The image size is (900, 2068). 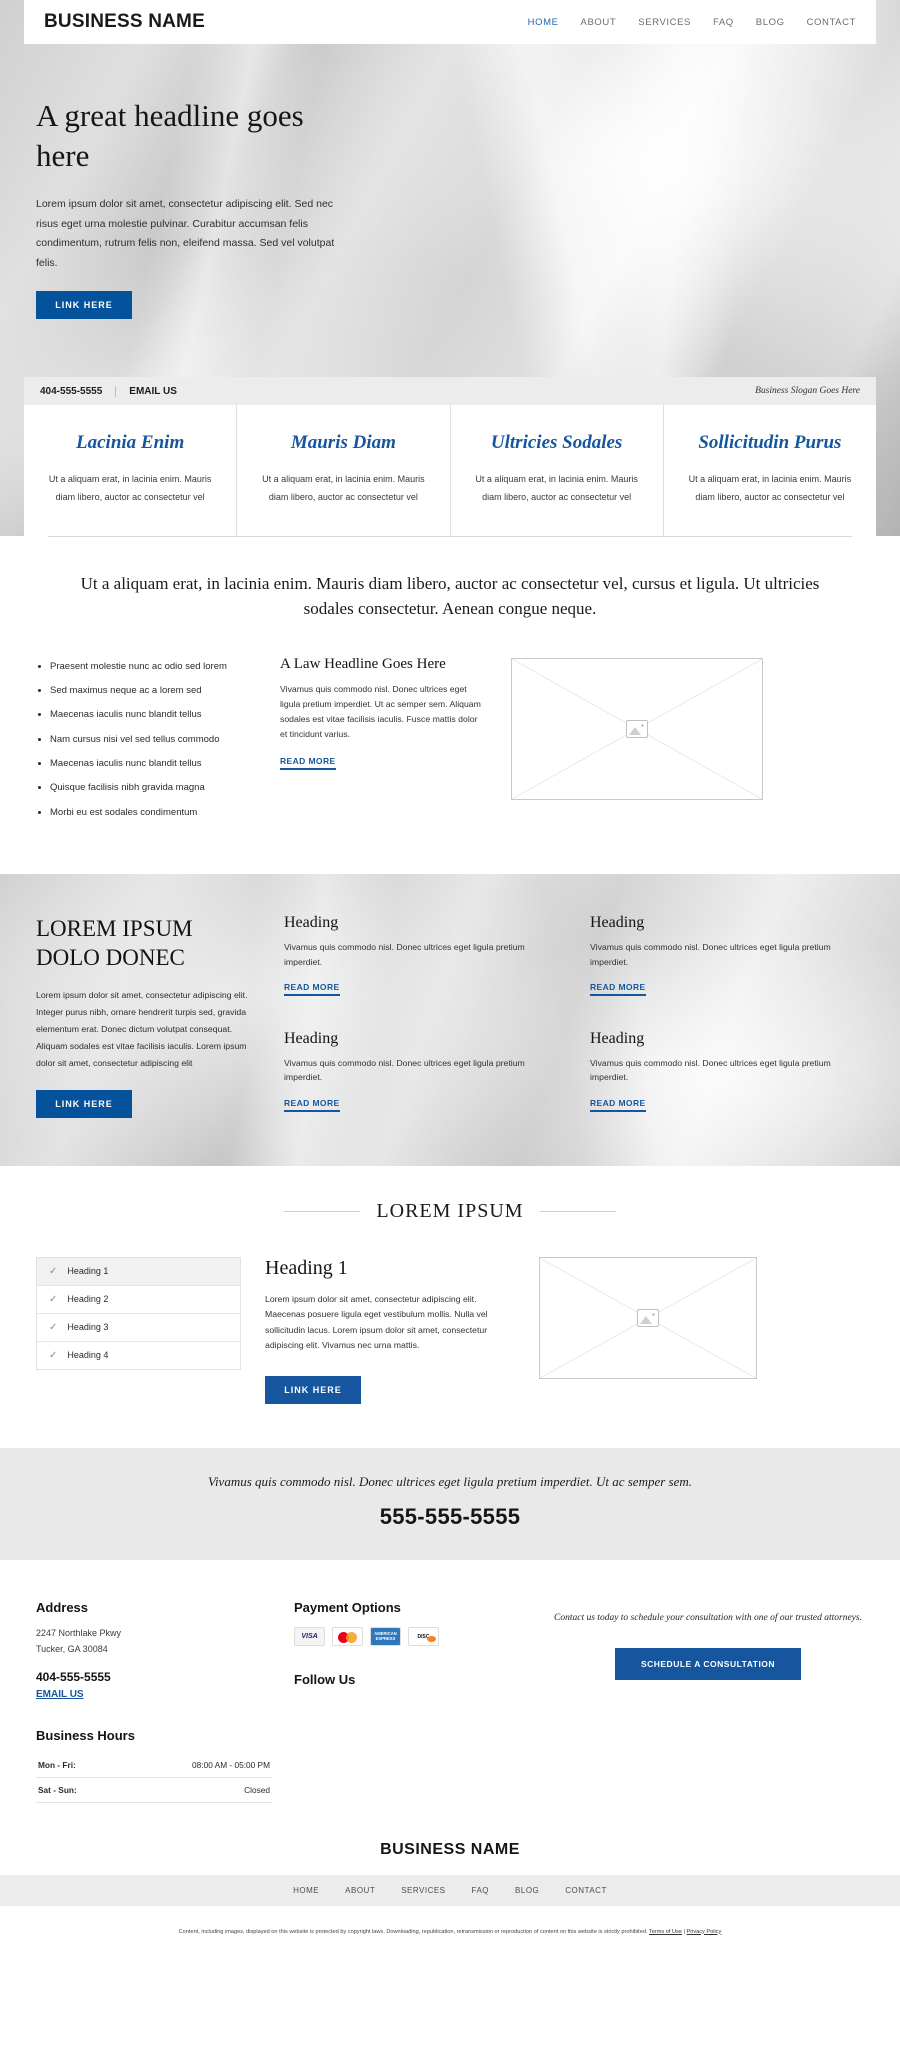 What do you see at coordinates (309, 1637) in the screenshot?
I see `visa-icon: VISA` at bounding box center [309, 1637].